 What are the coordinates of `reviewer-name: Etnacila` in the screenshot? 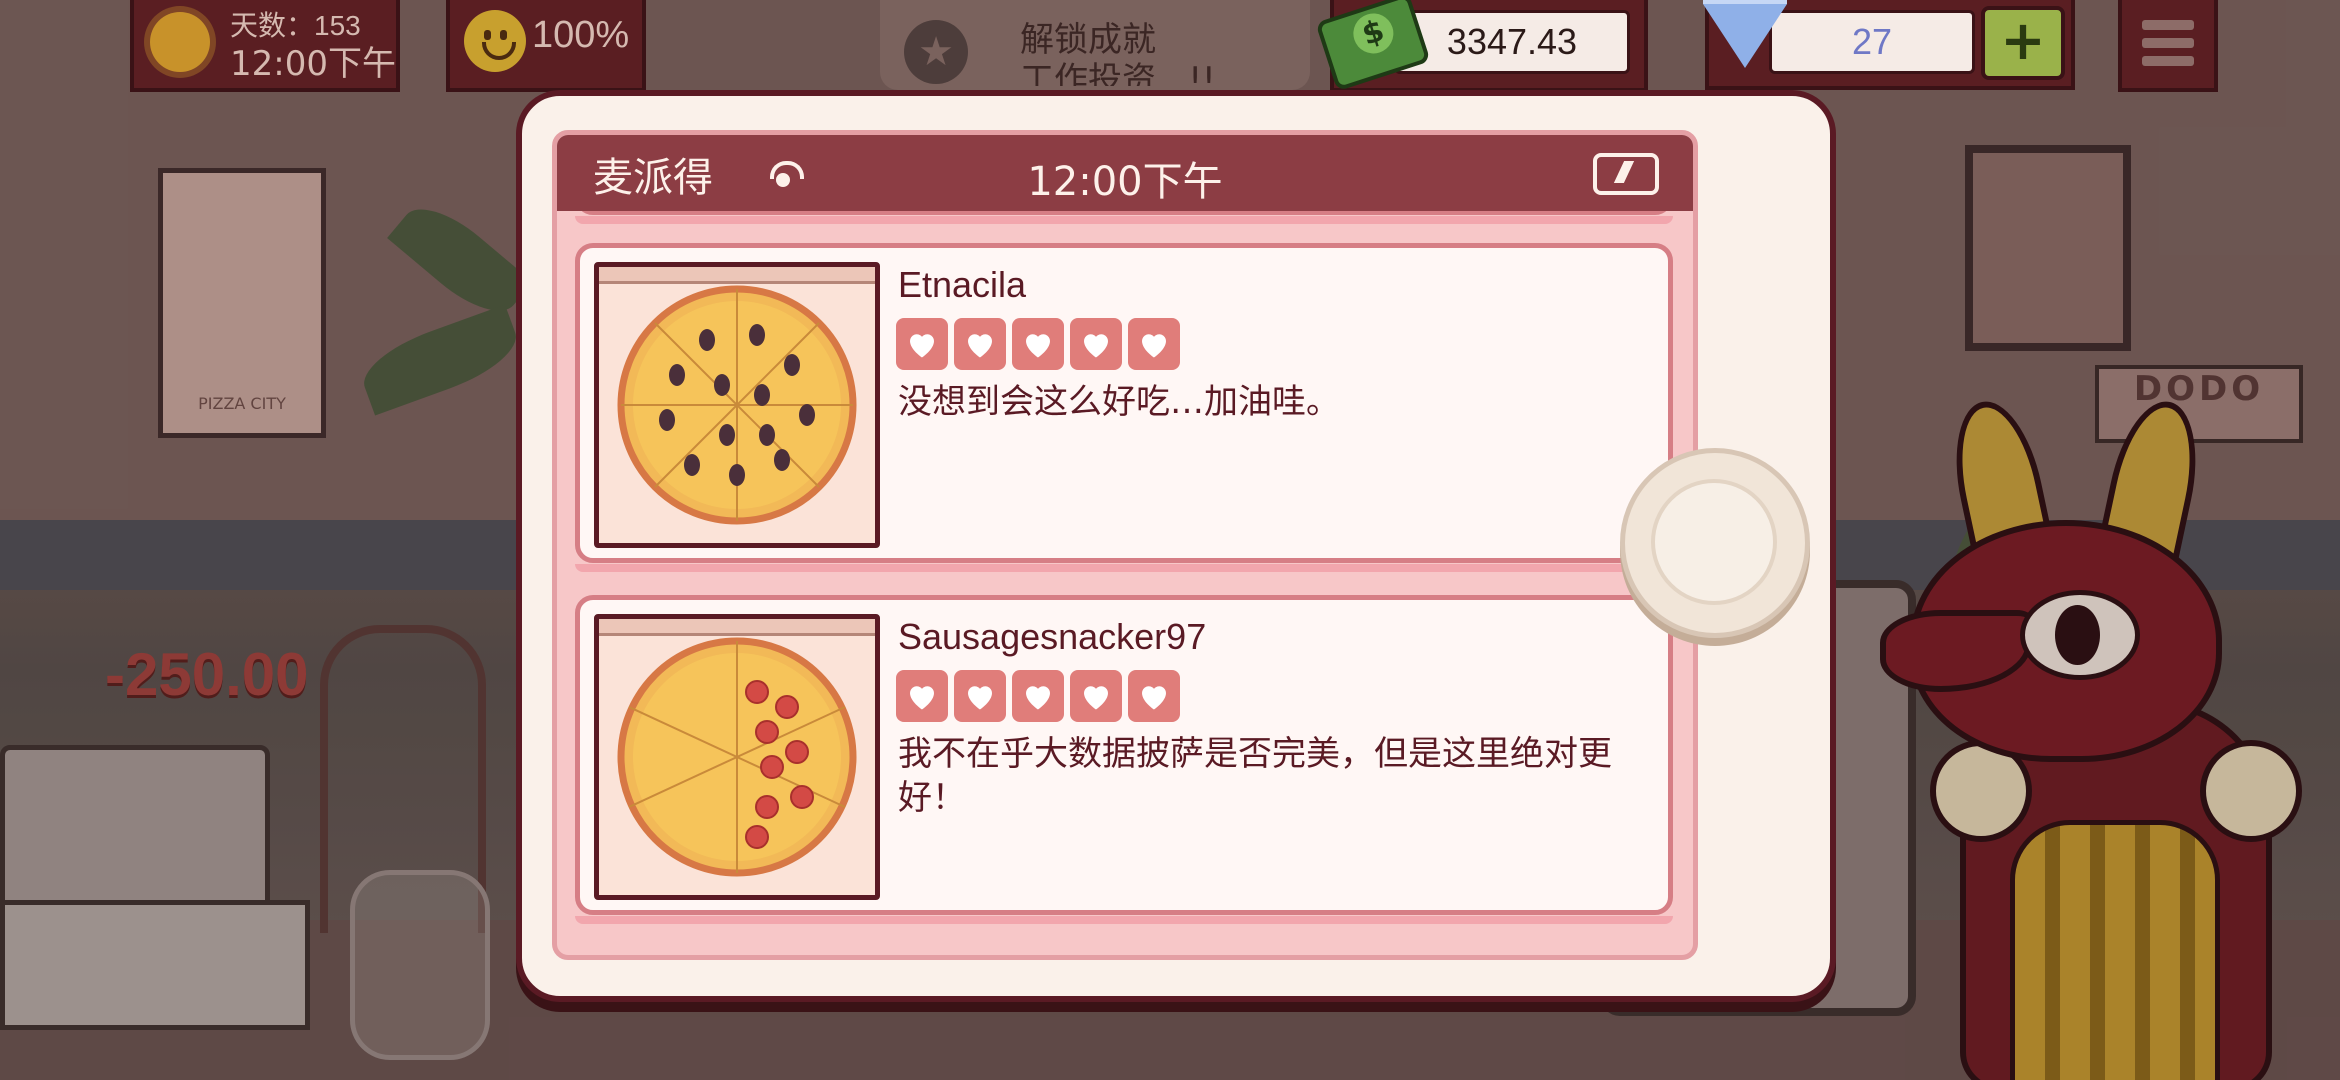 It's located at (962, 284).